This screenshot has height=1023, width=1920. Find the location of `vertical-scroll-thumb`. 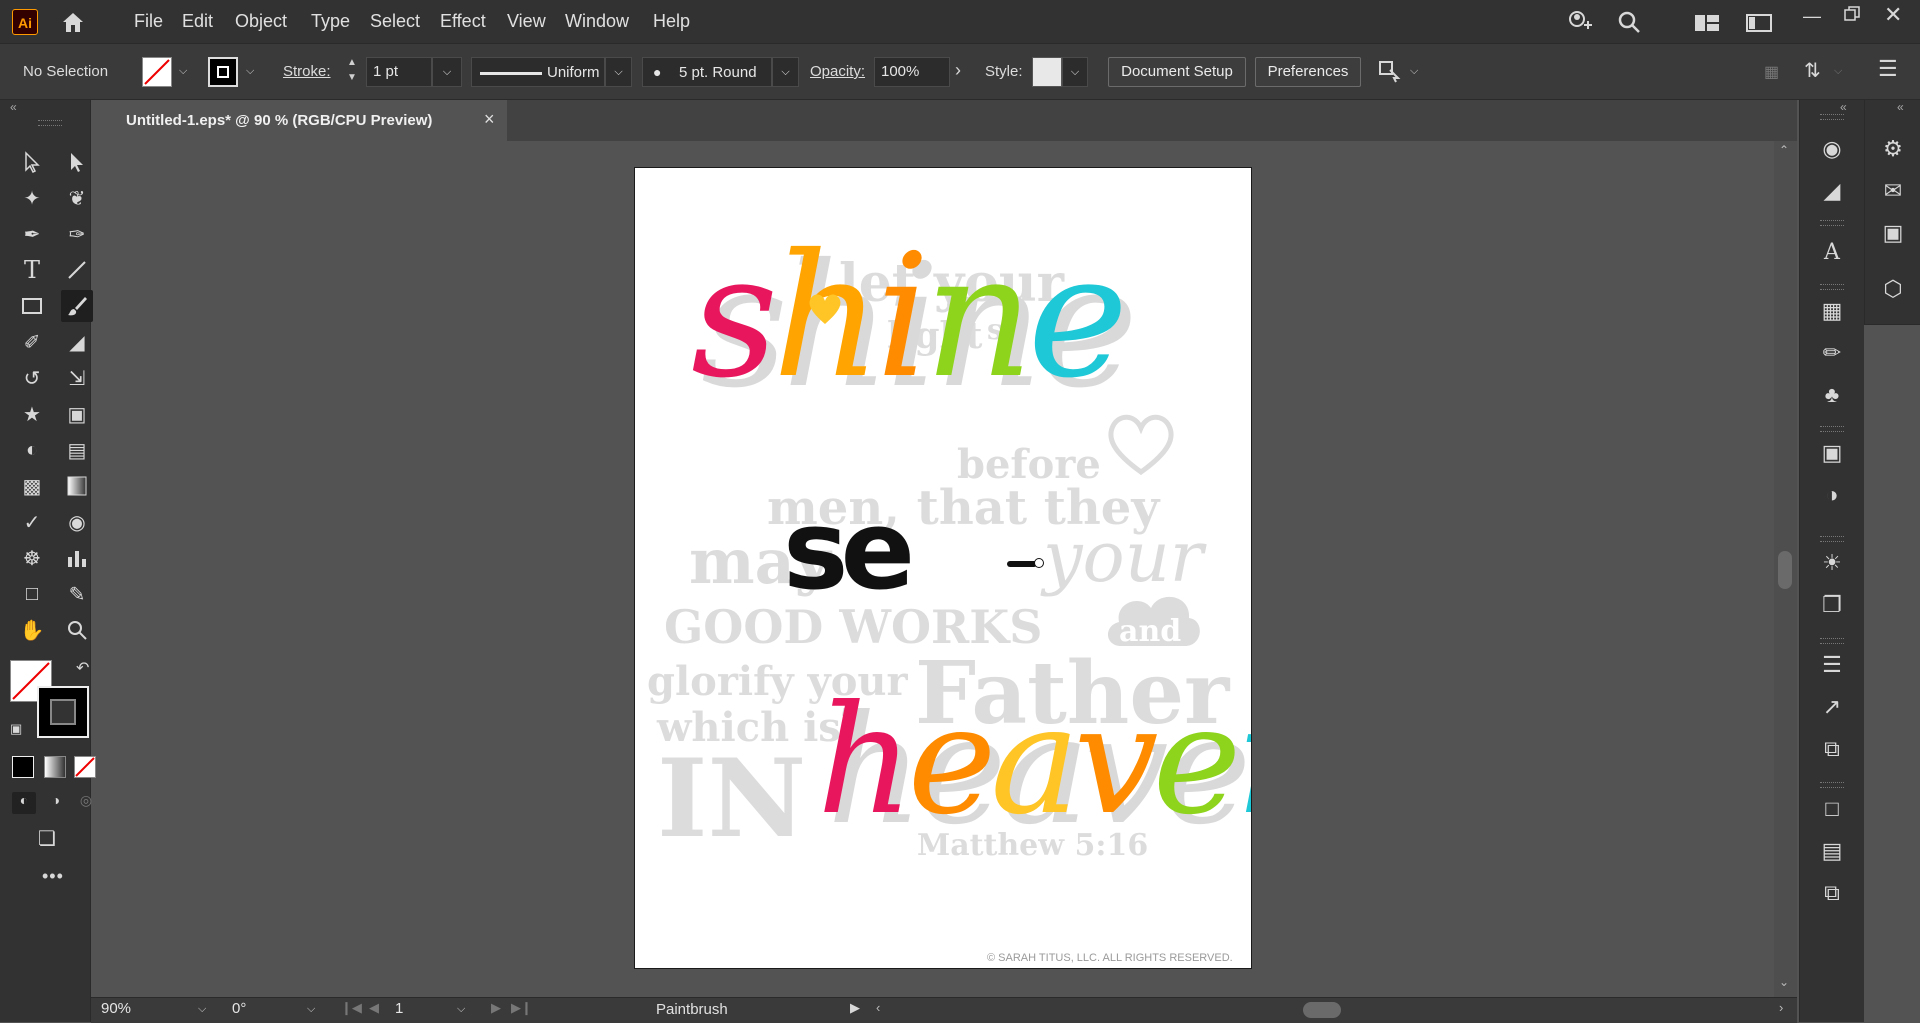

vertical-scroll-thumb is located at coordinates (1785, 570).